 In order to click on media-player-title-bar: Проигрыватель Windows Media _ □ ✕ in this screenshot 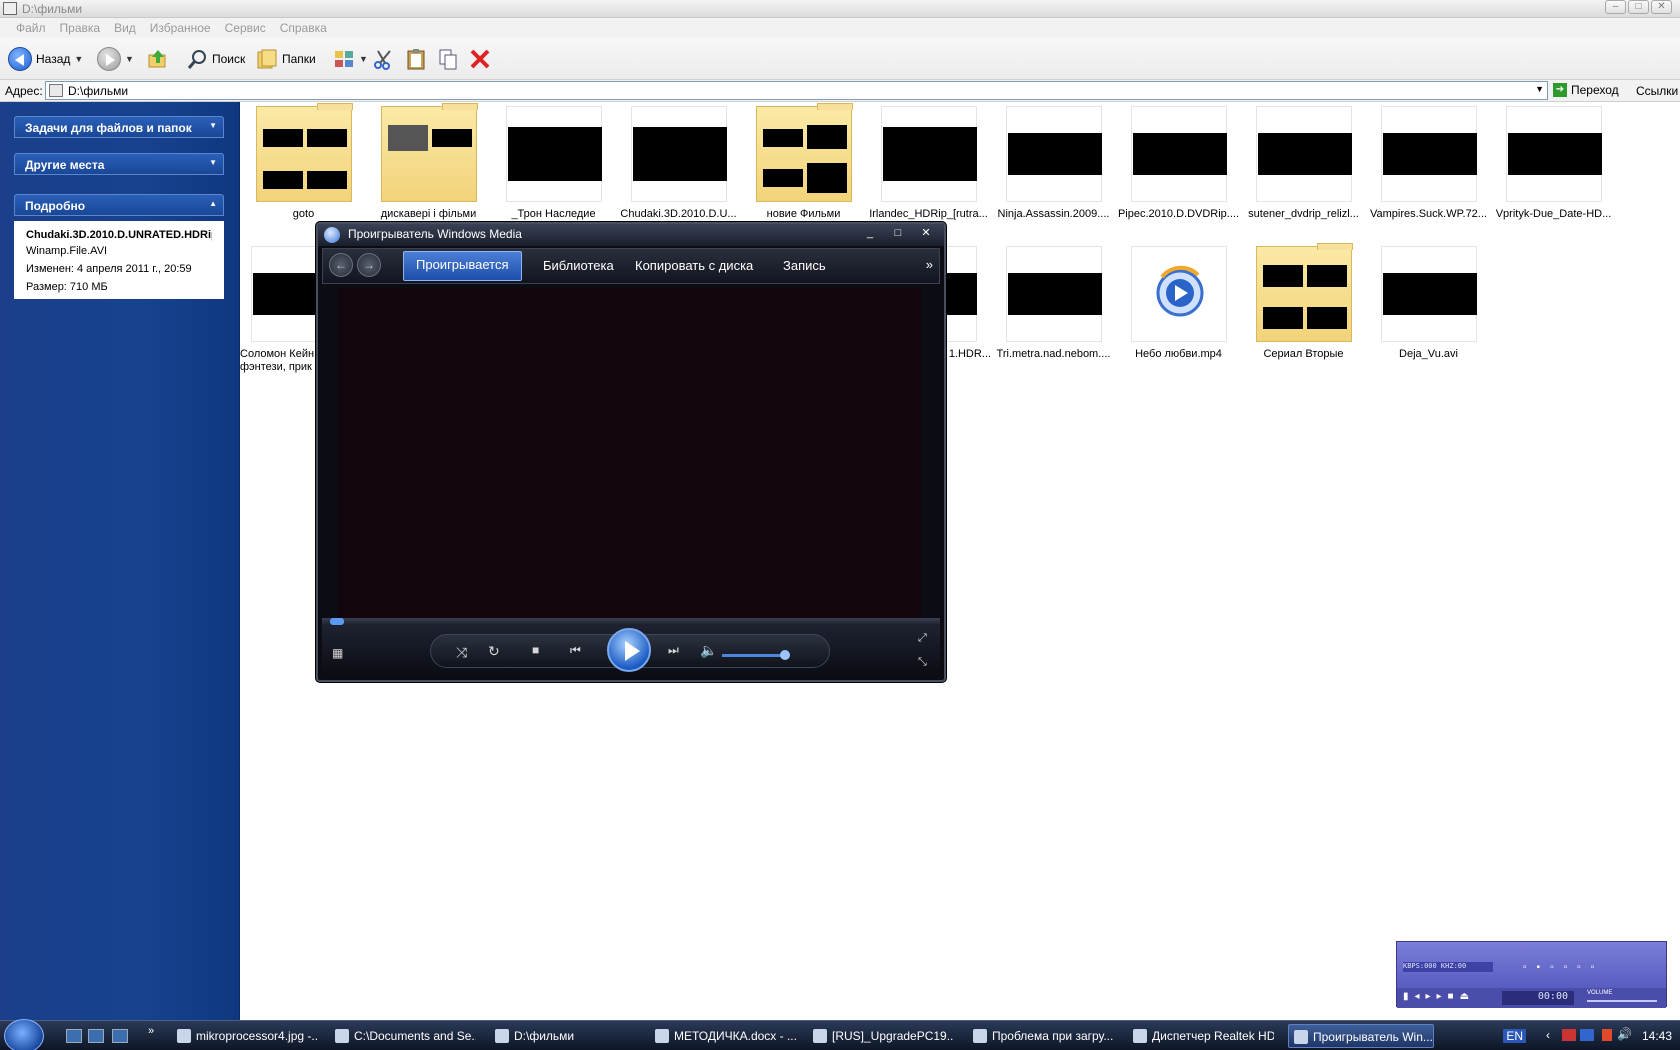, I will do `click(631, 235)`.